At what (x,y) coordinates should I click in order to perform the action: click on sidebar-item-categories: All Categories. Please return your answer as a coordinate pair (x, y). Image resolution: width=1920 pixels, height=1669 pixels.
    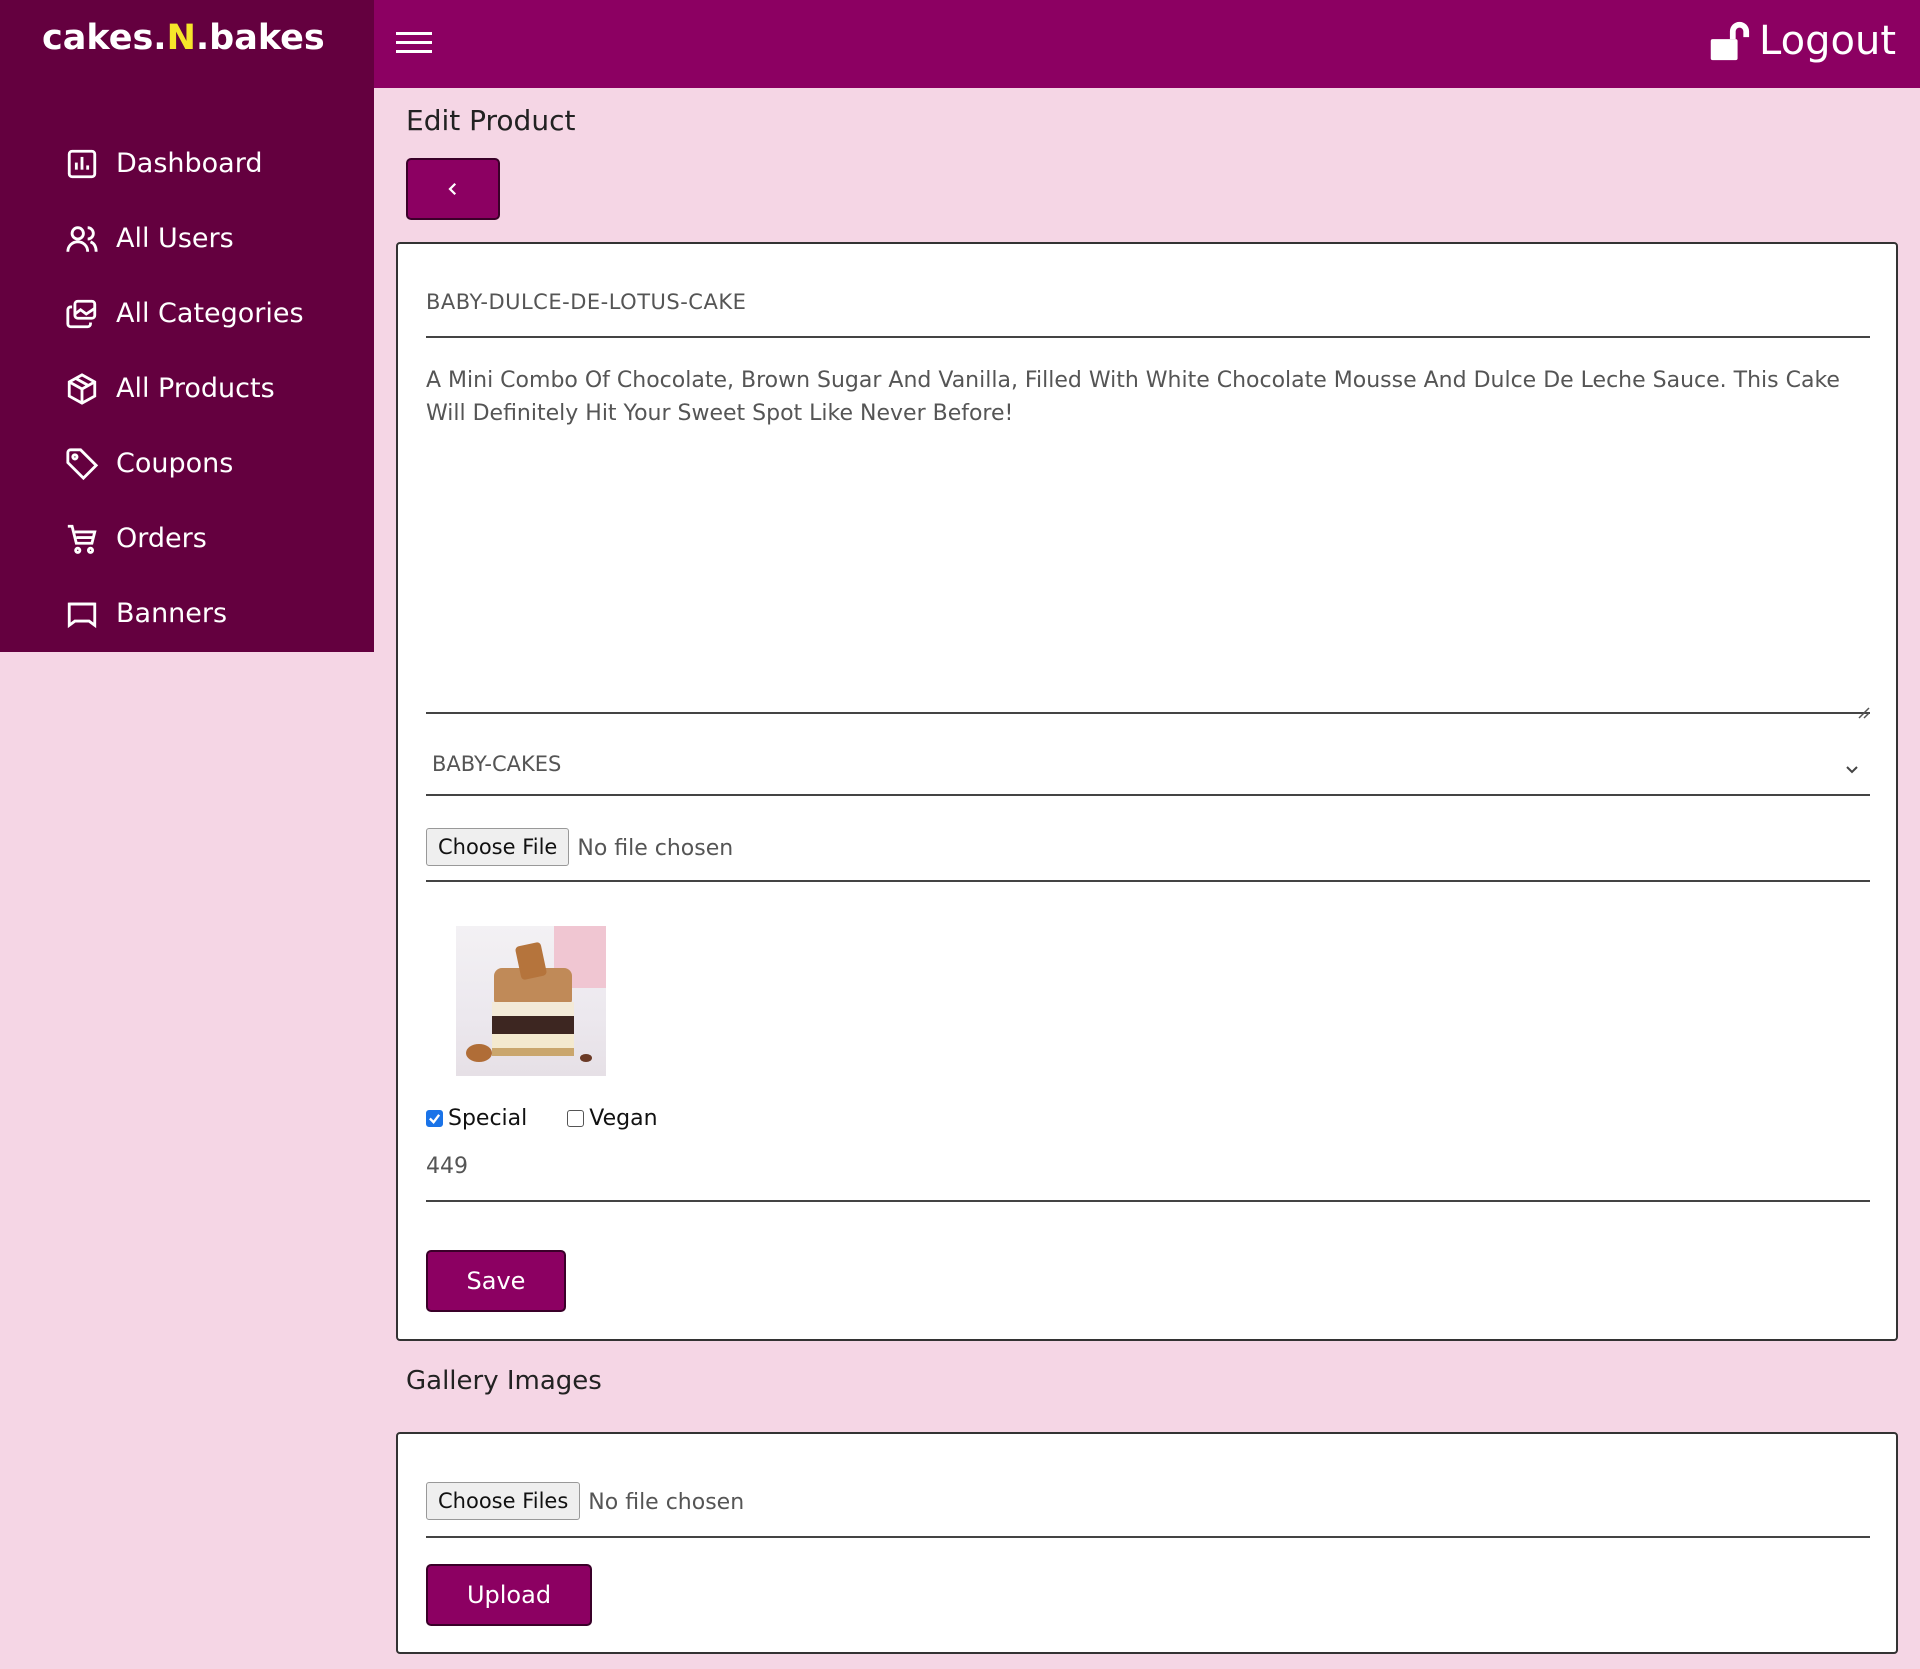
    Looking at the image, I should click on (187, 313).